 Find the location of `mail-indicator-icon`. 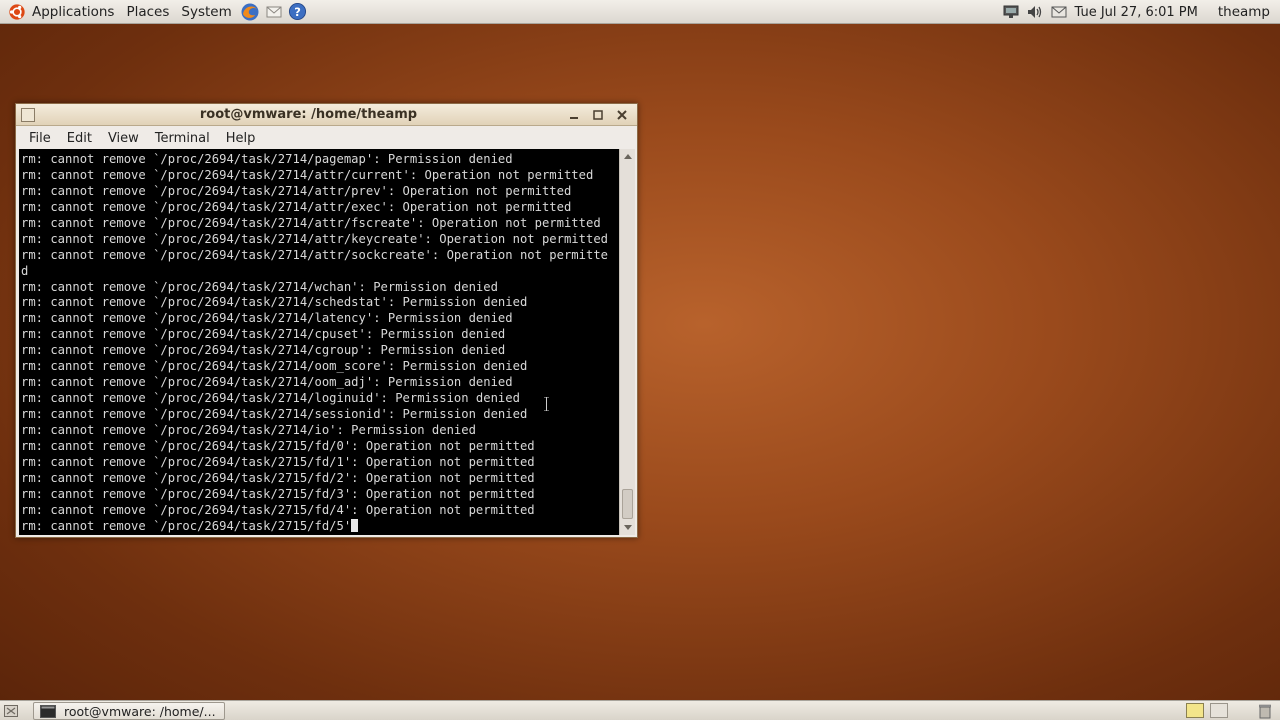

mail-indicator-icon is located at coordinates (1059, 12).